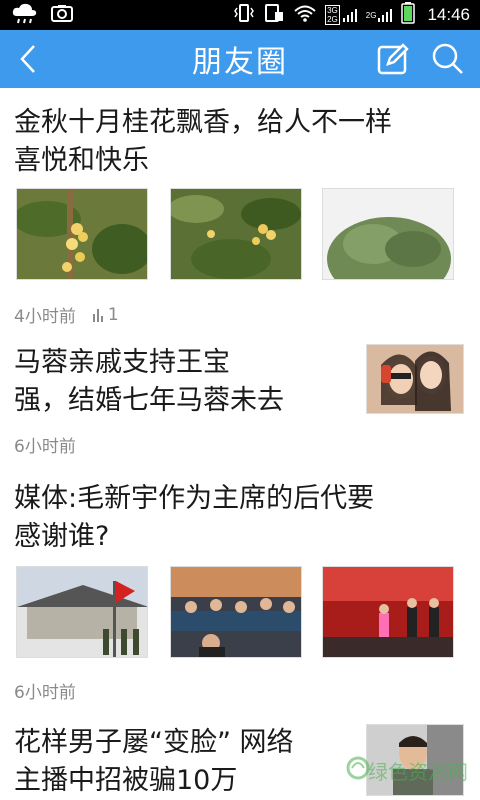 The width and height of the screenshot is (480, 800). I want to click on network-2g-label: 2G, so click(332, 19).